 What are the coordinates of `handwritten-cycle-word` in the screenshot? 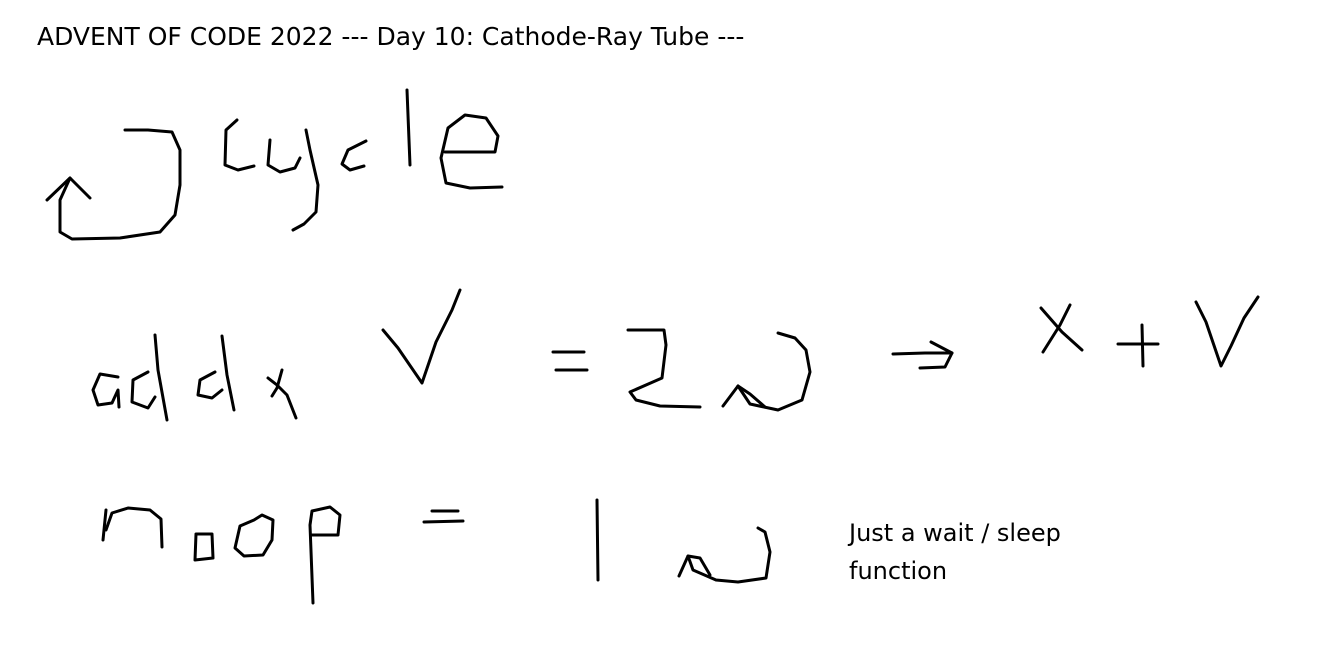 It's located at (363, 160).